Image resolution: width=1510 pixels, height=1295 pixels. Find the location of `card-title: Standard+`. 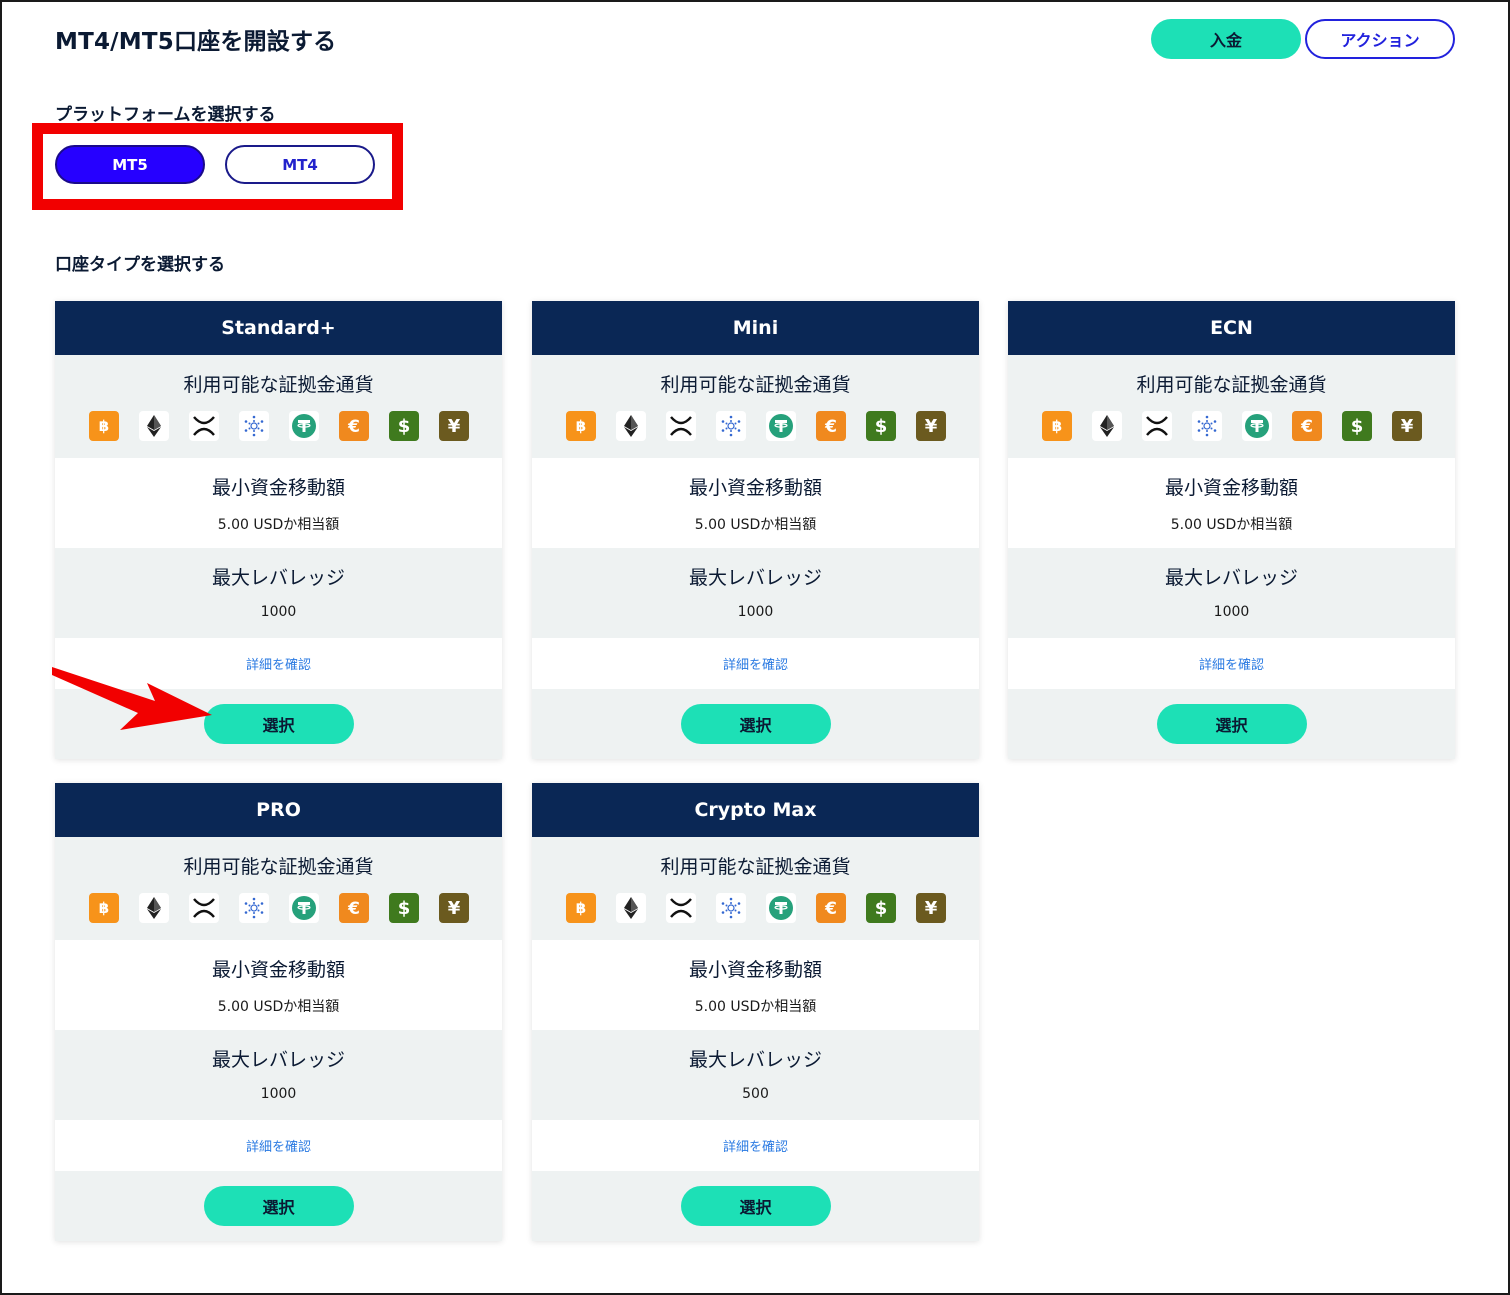

card-title: Standard+ is located at coordinates (278, 328).